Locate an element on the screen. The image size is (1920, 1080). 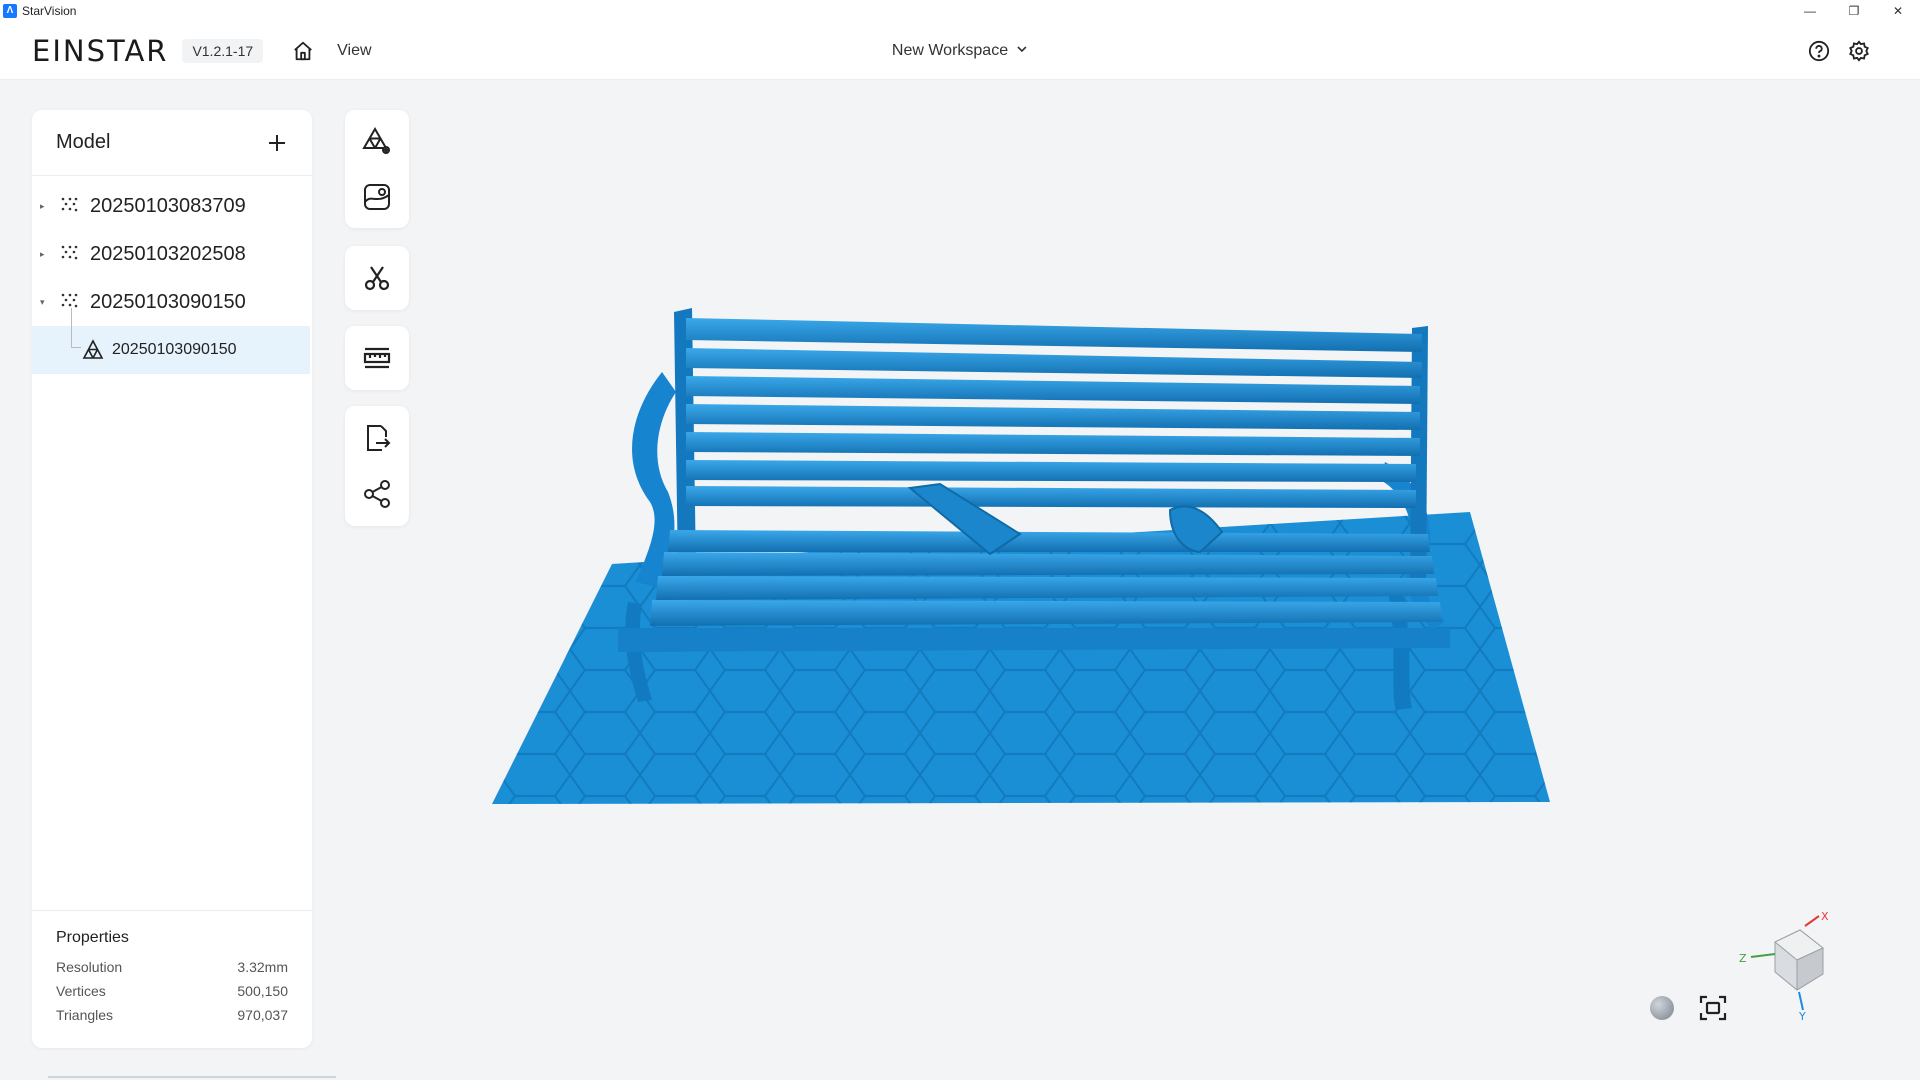
export-icon is located at coordinates (377, 438).